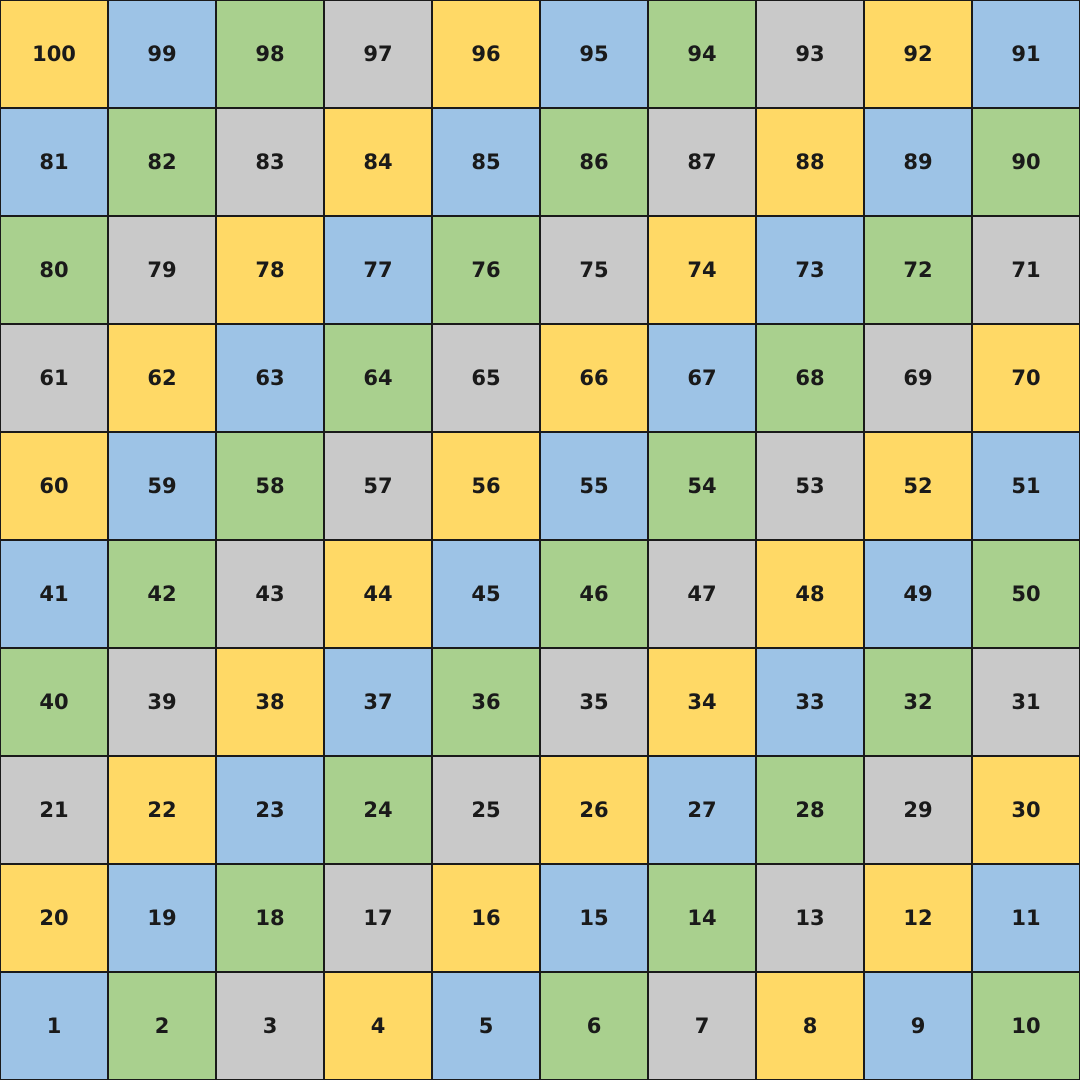  What do you see at coordinates (702, 702) in the screenshot?
I see `board-square: 34` at bounding box center [702, 702].